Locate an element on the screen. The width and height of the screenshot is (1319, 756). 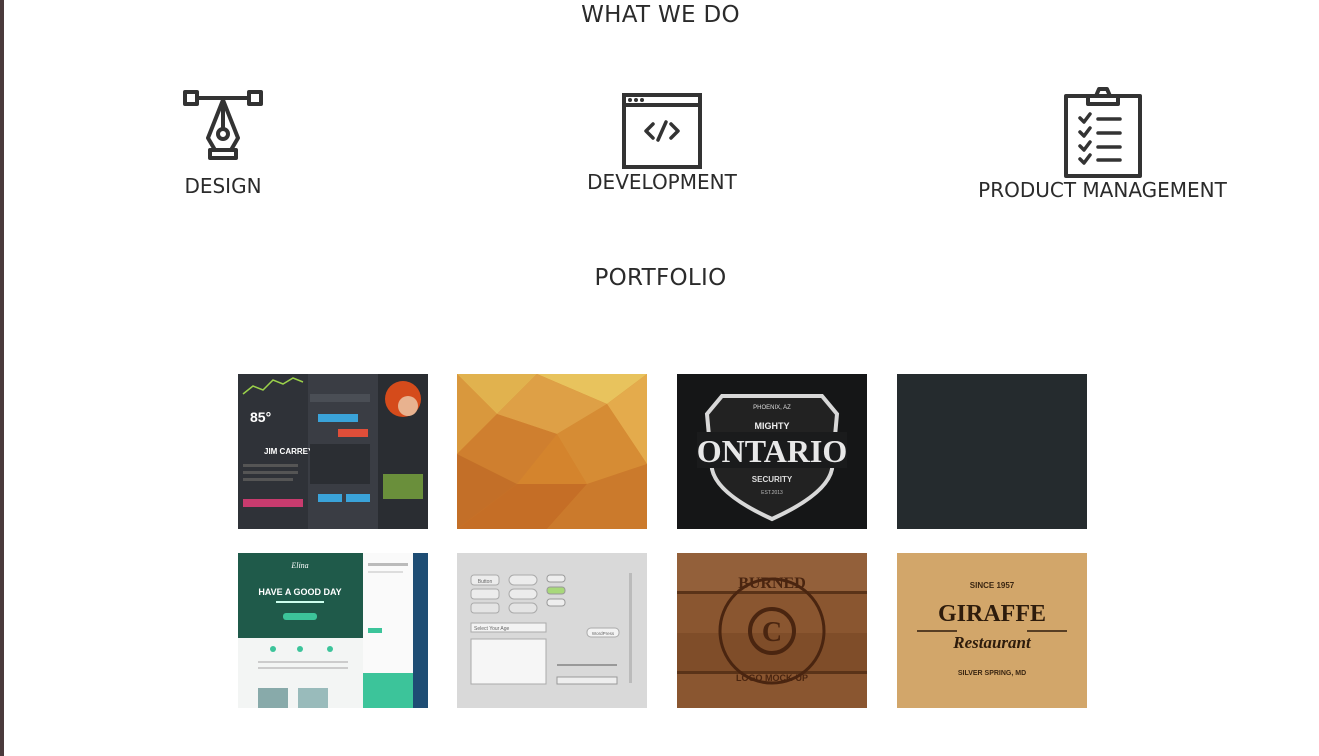
service-label-product-management: PRODUCT MANAGEMENT is located at coordinates (1102, 190).